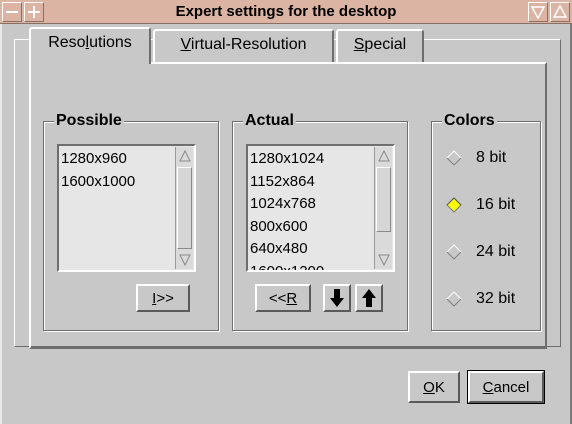 The height and width of the screenshot is (424, 572). I want to click on remove-resolution-button: << R, so click(283, 298).